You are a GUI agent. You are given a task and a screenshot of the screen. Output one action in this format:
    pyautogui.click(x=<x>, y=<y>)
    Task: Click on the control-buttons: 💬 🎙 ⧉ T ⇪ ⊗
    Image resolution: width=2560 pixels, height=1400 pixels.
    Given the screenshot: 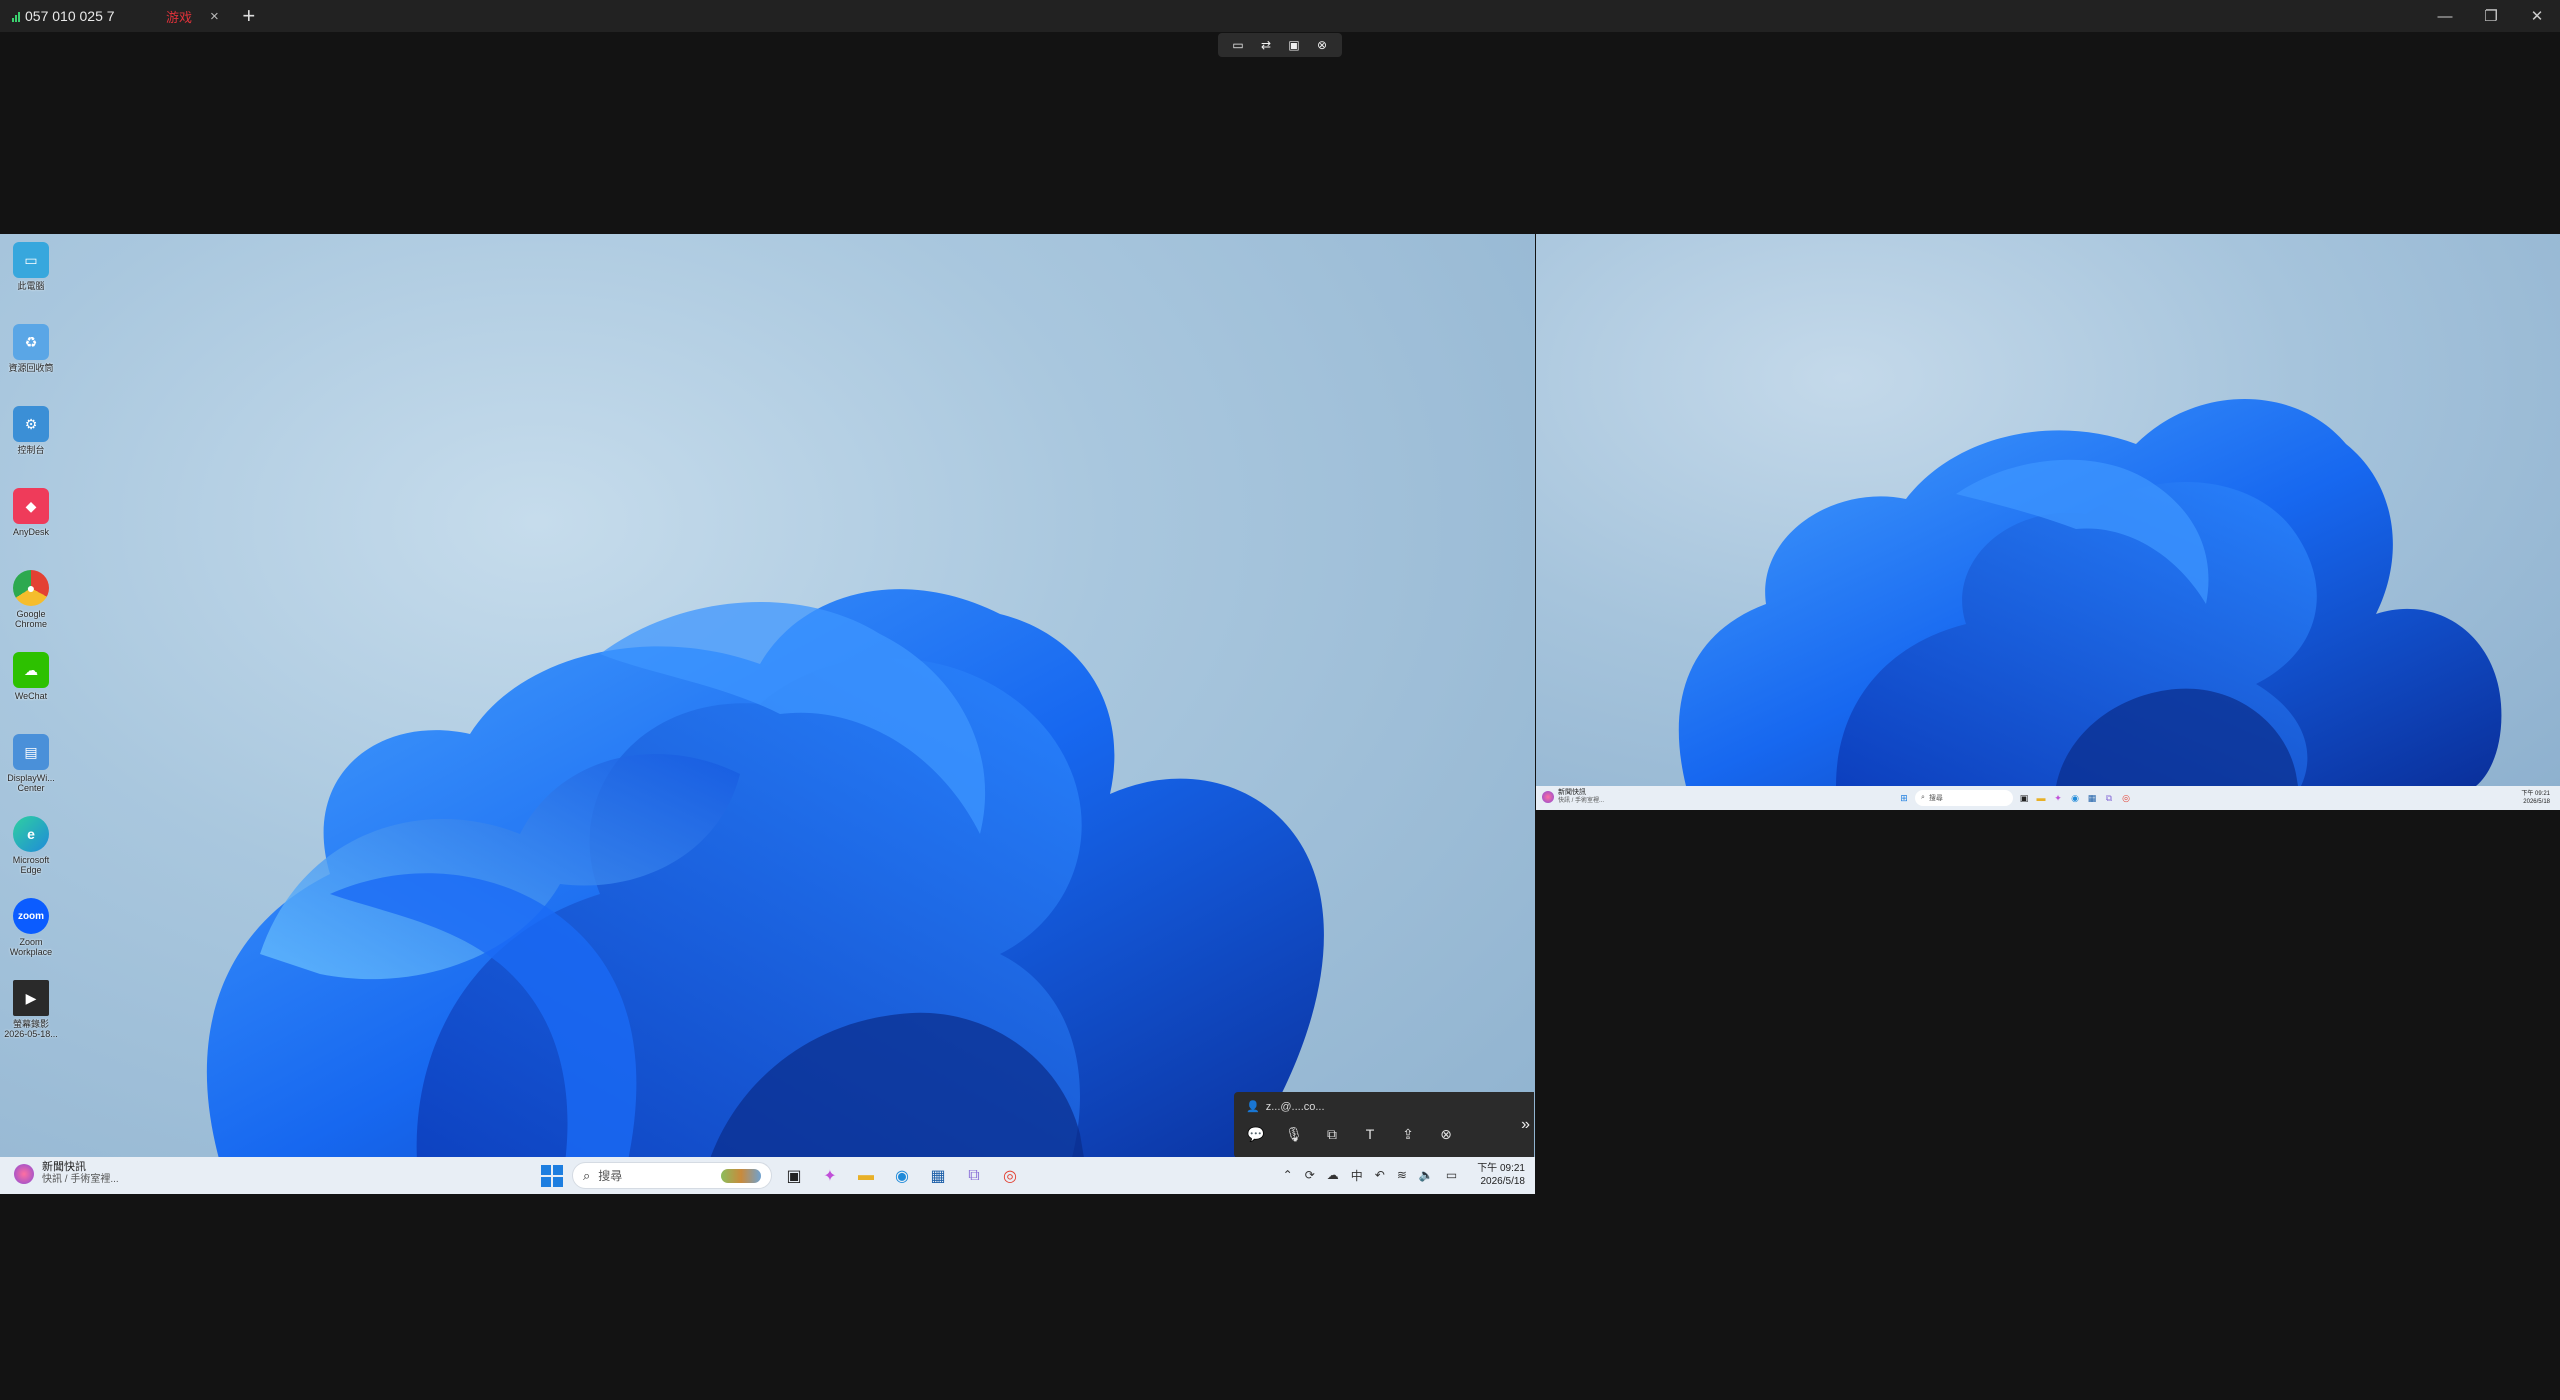 What is the action you would take?
    pyautogui.click(x=1351, y=1134)
    